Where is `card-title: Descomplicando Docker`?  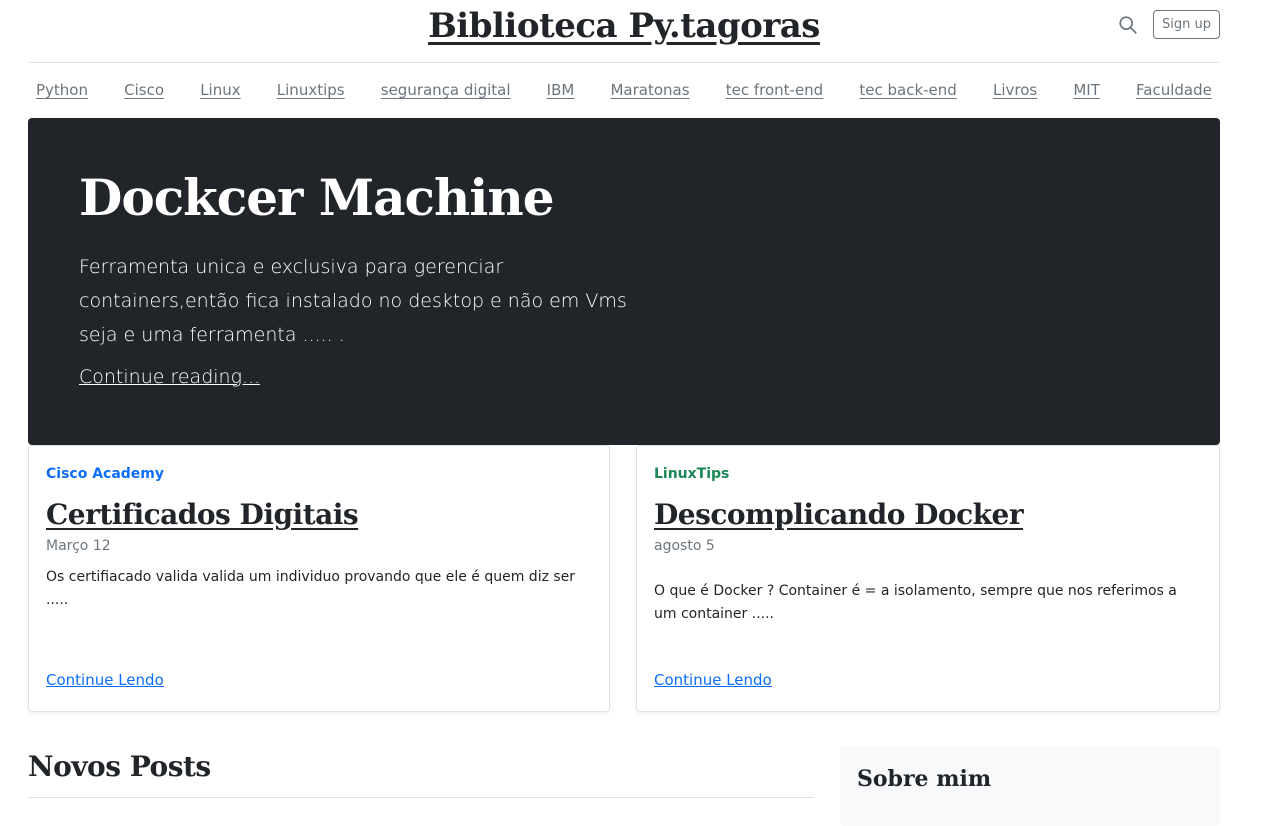 card-title: Descomplicando Docker is located at coordinates (839, 514).